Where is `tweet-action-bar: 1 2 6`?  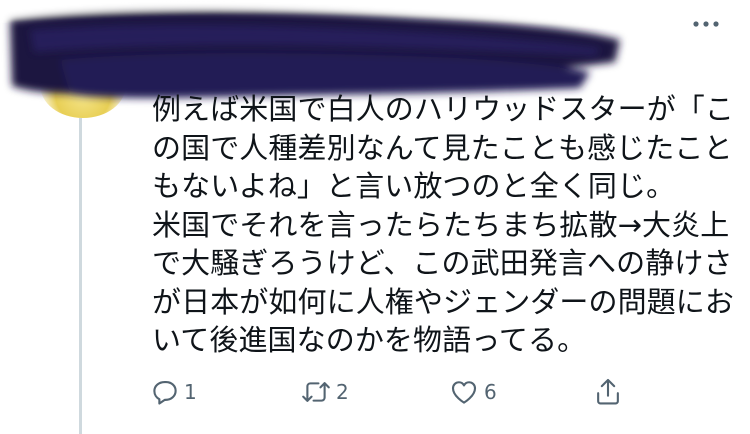
tweet-action-bar: 1 2 6 is located at coordinates (400, 392).